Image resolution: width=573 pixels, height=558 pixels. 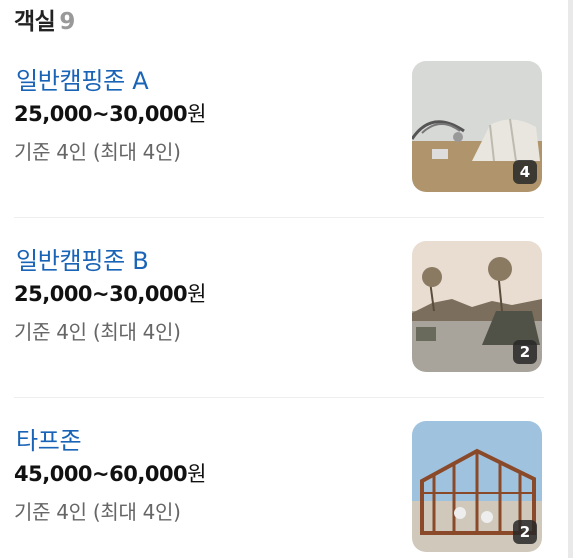 What do you see at coordinates (101, 474) in the screenshot?
I see `price-range: 45,000~60,000` at bounding box center [101, 474].